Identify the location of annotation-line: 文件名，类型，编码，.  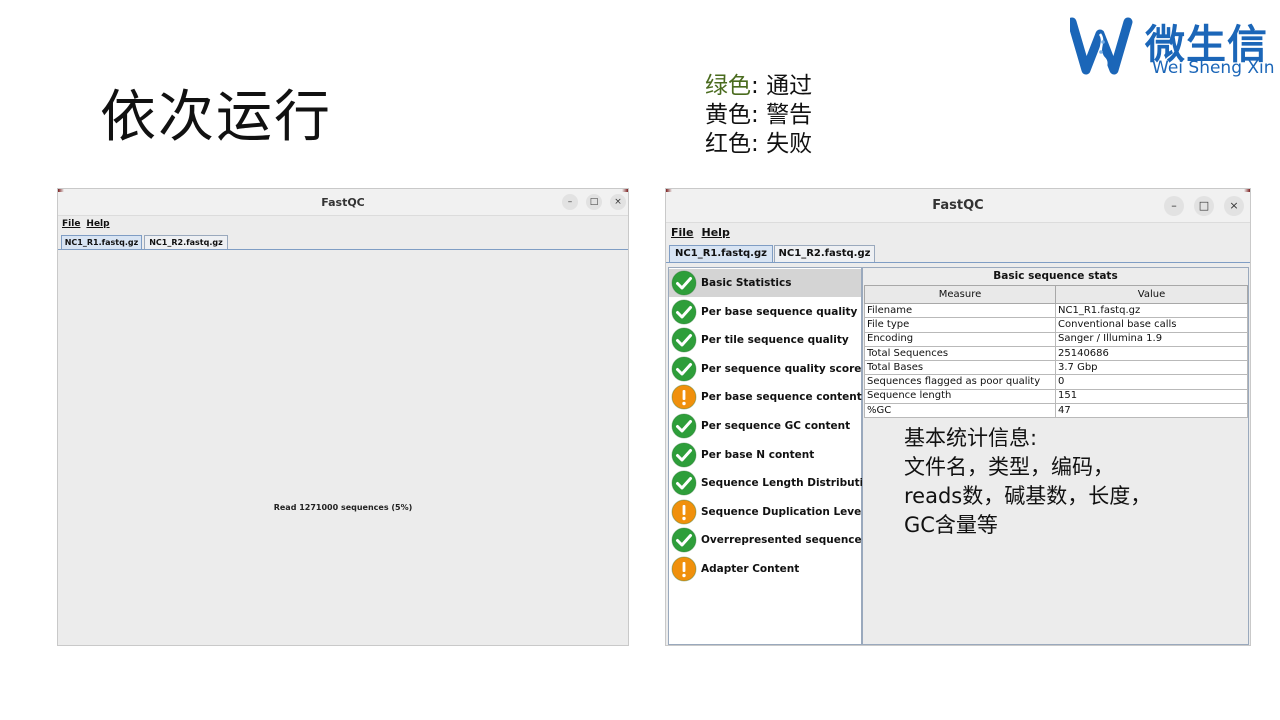
(1009, 467).